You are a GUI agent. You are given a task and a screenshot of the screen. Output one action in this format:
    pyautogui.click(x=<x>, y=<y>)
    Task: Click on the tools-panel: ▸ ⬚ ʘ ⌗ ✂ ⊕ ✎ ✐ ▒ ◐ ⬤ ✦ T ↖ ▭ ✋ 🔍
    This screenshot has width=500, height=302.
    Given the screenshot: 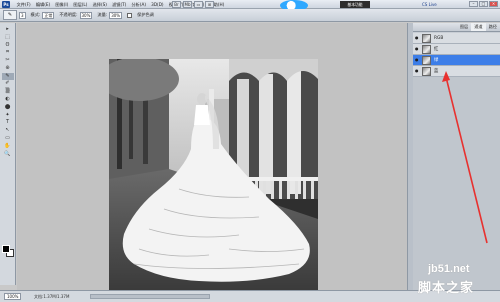 What is the action you would take?
    pyautogui.click(x=8, y=154)
    